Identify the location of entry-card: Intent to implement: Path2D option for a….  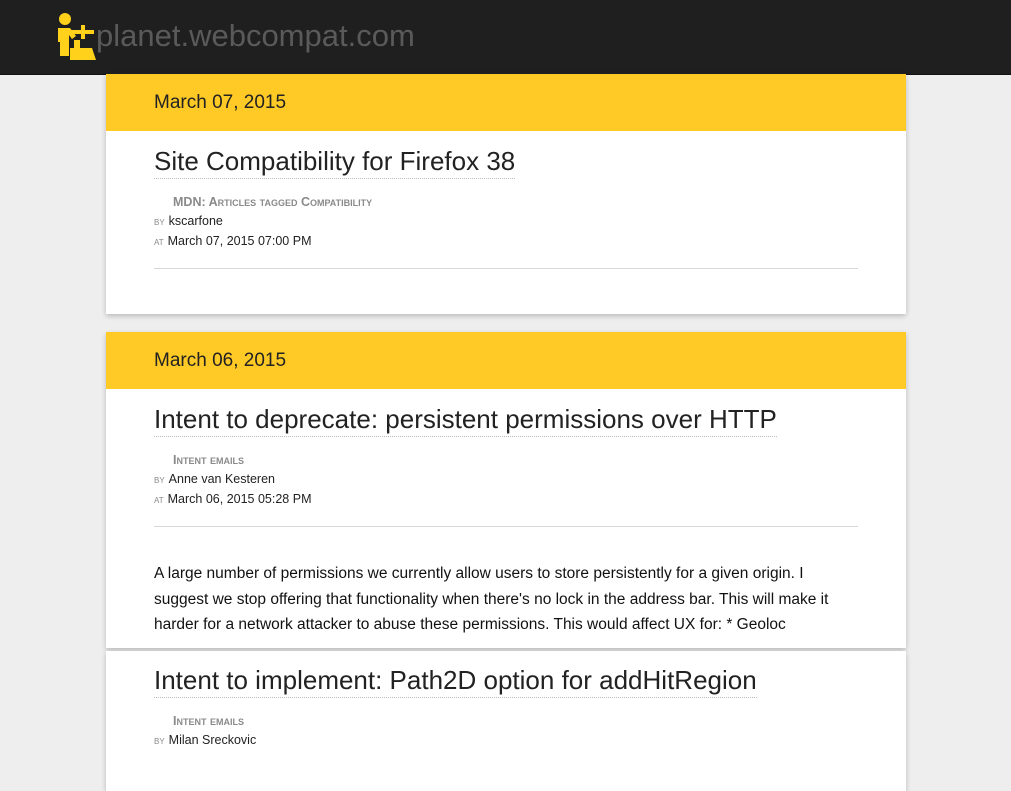
(506, 721).